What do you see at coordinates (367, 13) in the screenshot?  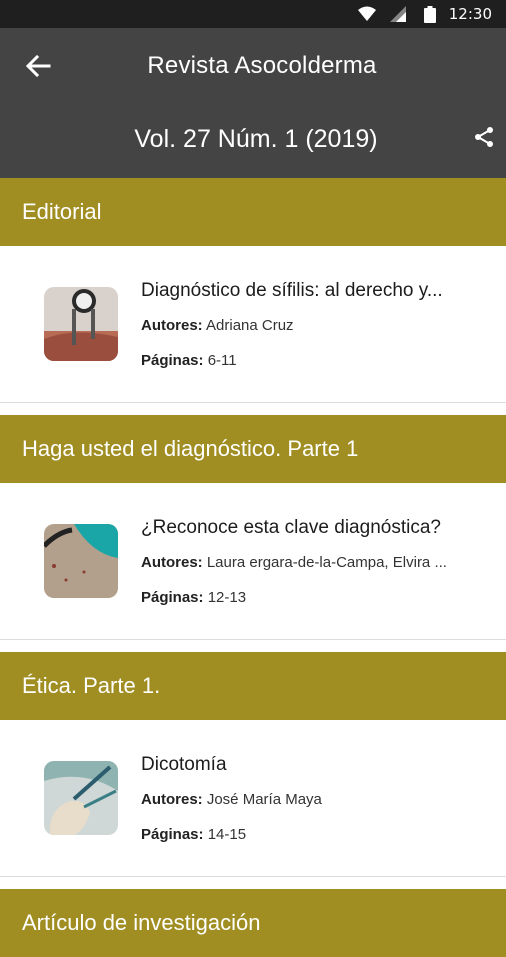 I see `wifi-icon` at bounding box center [367, 13].